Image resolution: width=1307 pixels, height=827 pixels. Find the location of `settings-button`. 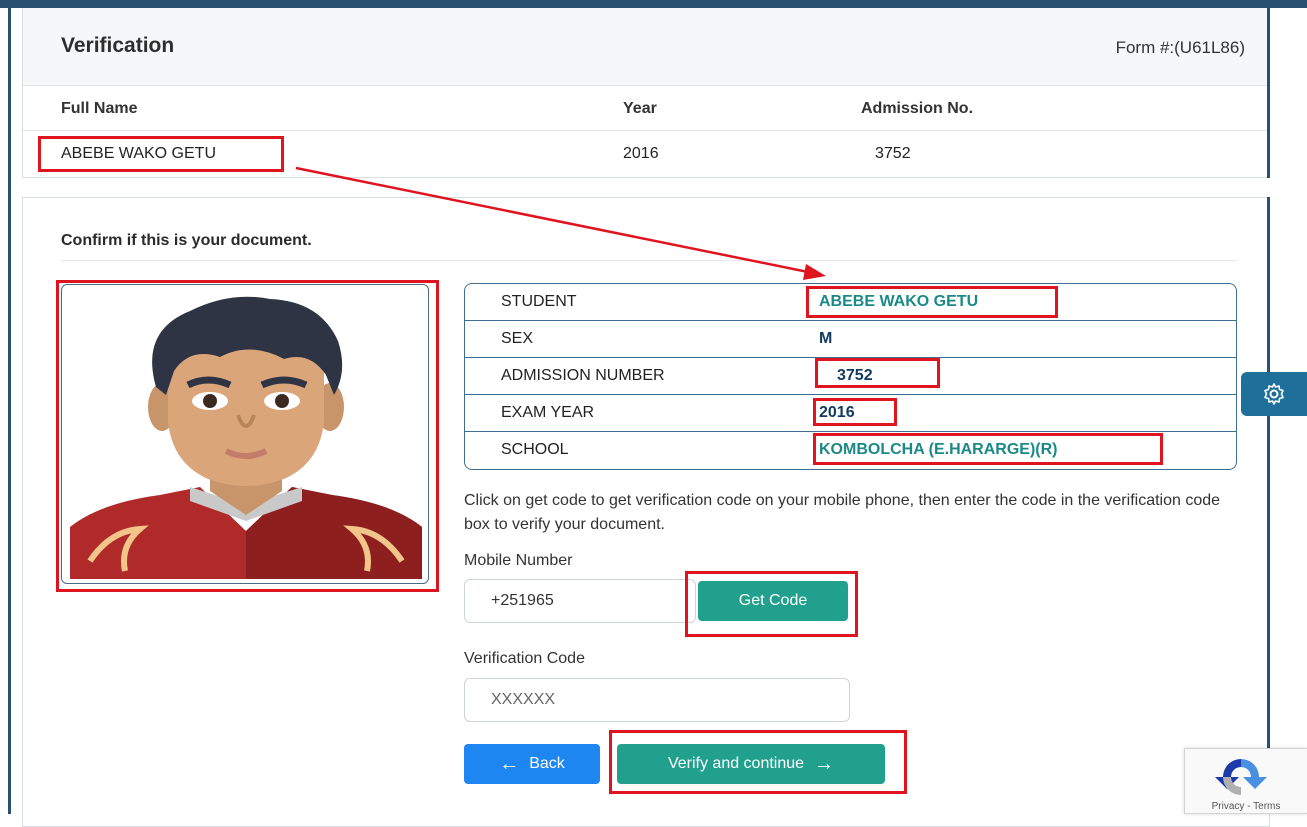

settings-button is located at coordinates (1274, 394).